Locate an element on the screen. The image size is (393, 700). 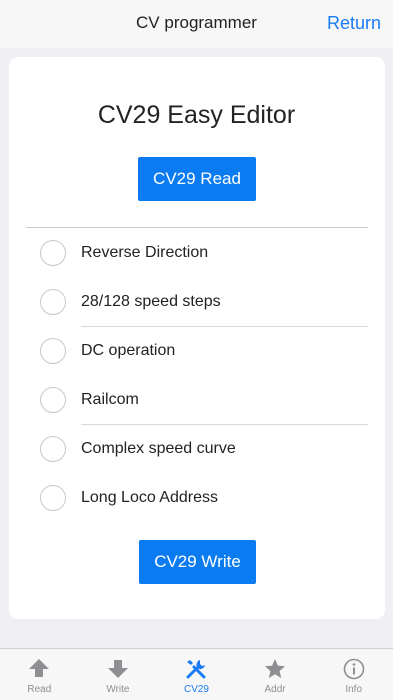
tab-label: Addr is located at coordinates (275, 689).